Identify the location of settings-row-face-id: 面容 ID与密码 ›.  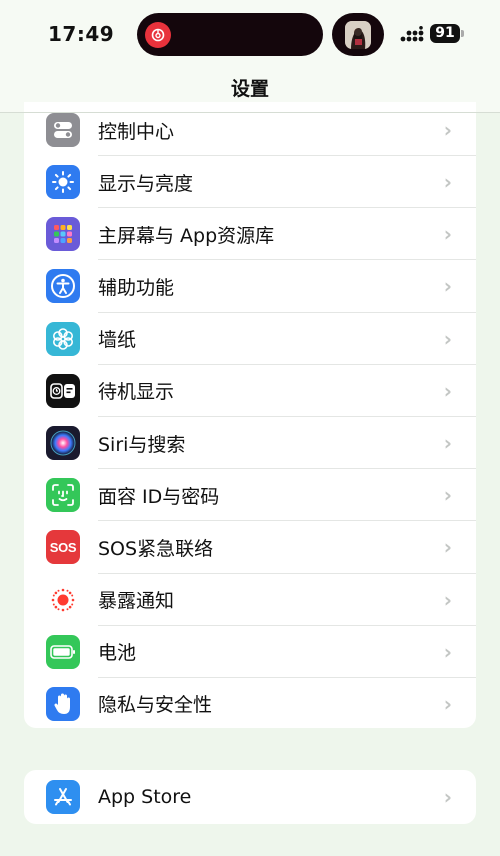
(250, 495).